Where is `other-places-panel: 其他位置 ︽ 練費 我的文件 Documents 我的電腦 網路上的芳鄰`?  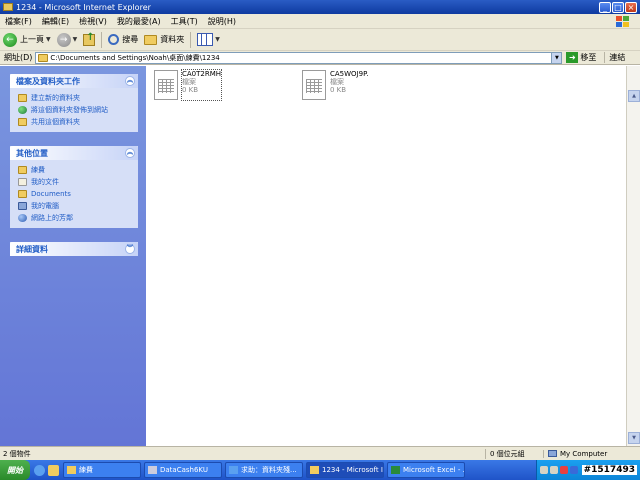 other-places-panel: 其他位置 ︽ 練費 我的文件 Documents 我的電腦 網路上的芳鄰 is located at coordinates (74, 187).